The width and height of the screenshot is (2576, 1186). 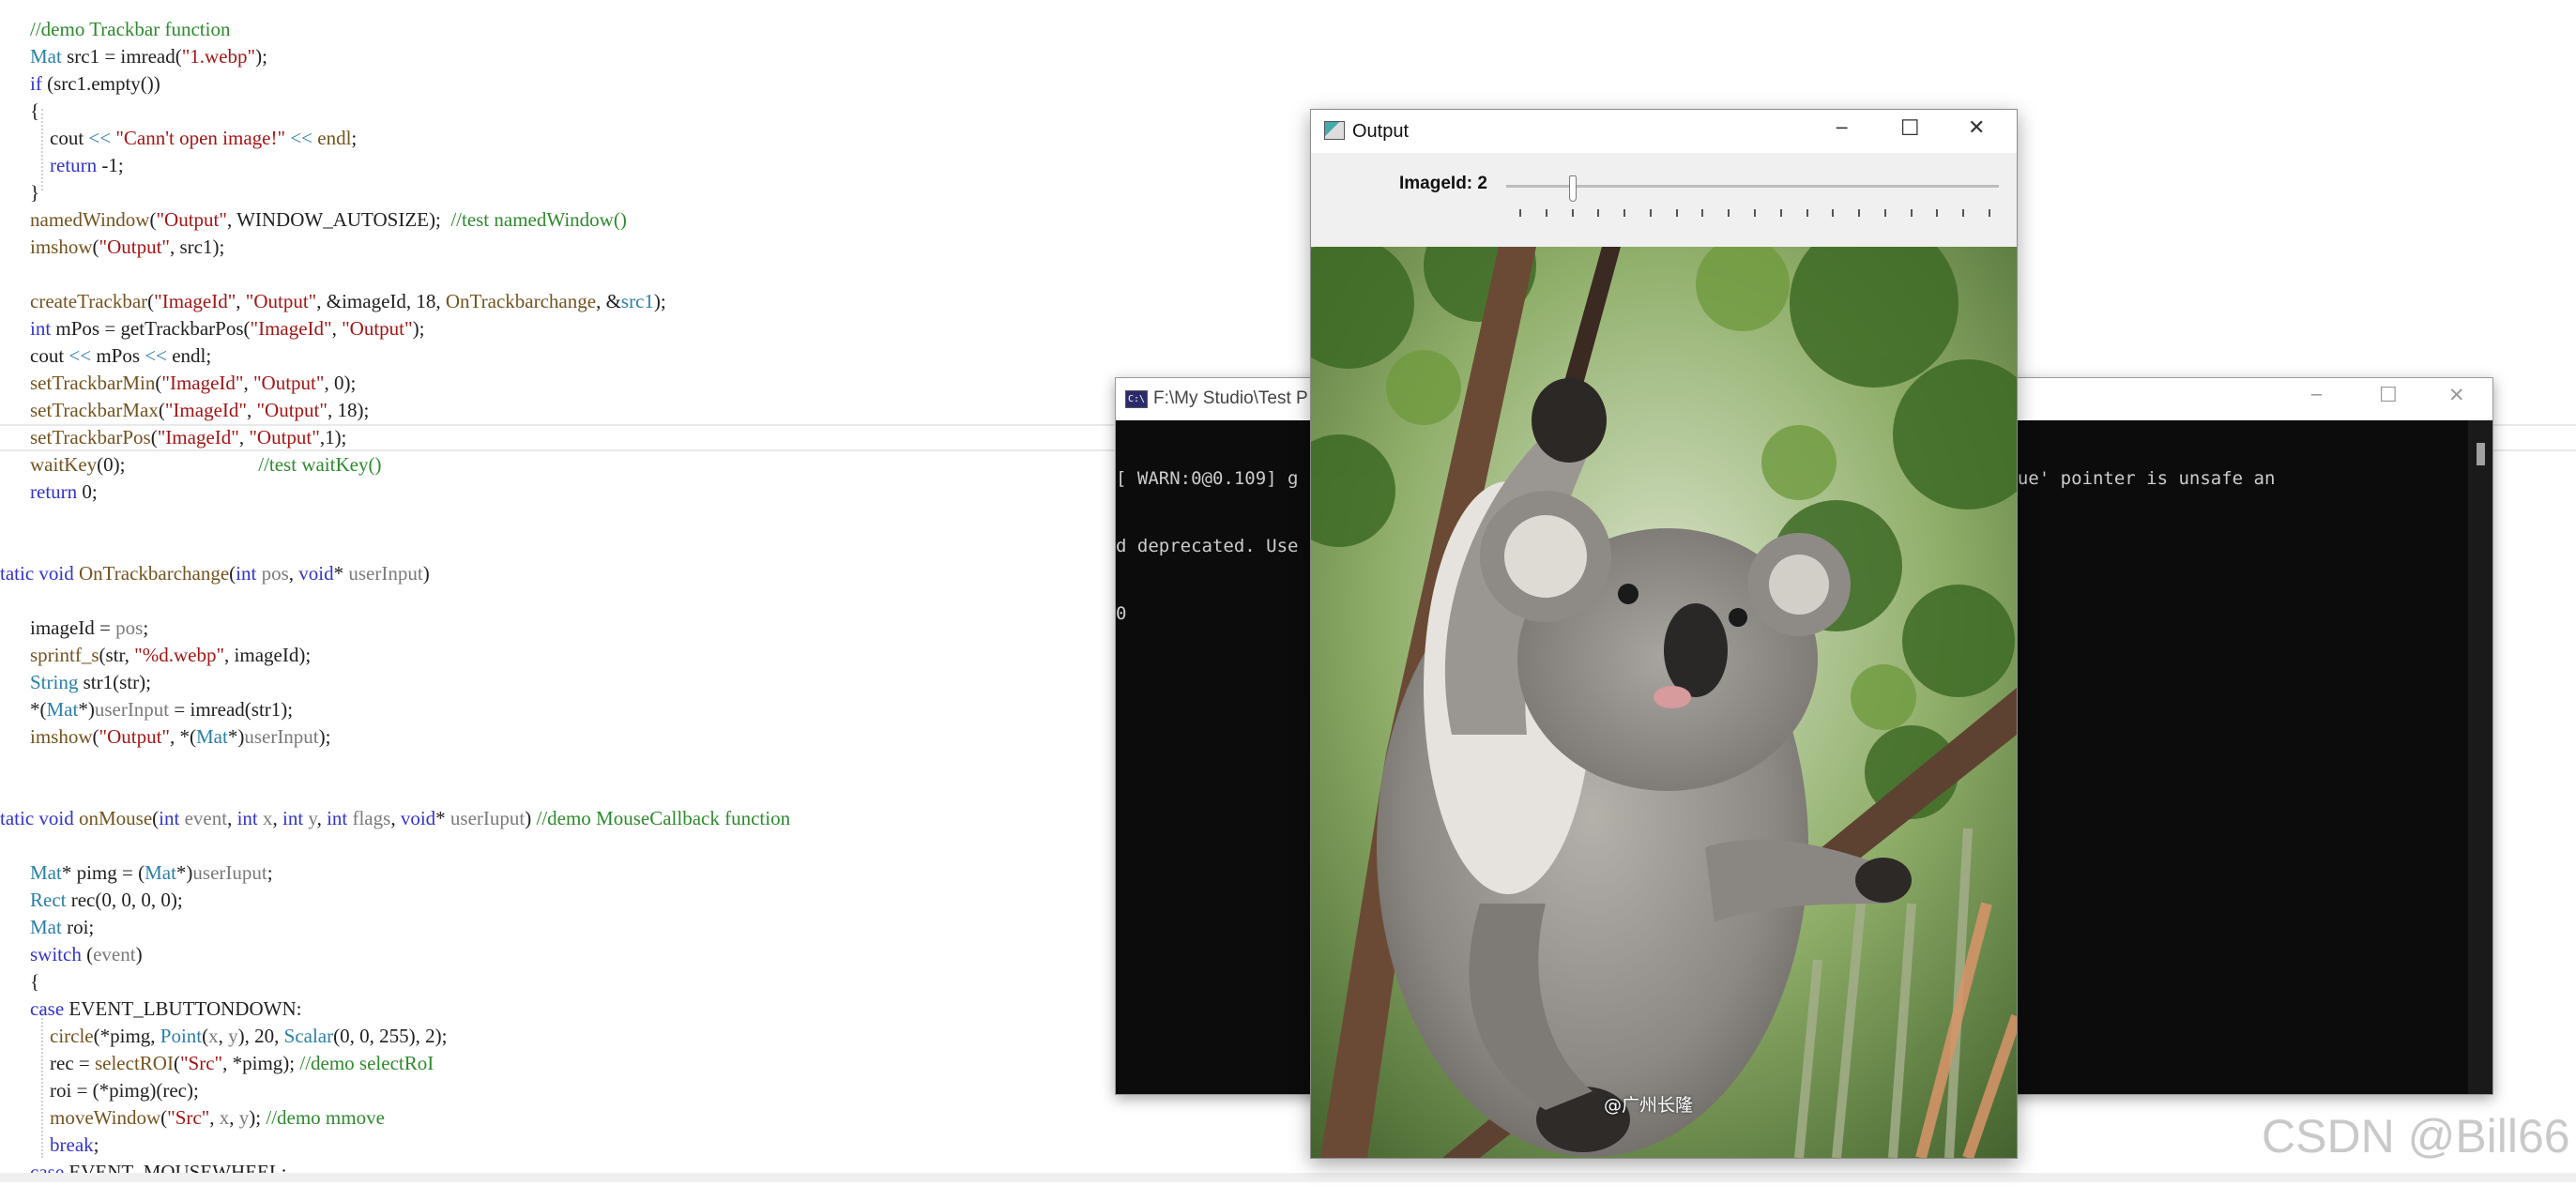 I want to click on code-line: switch (event), so click(x=86, y=954).